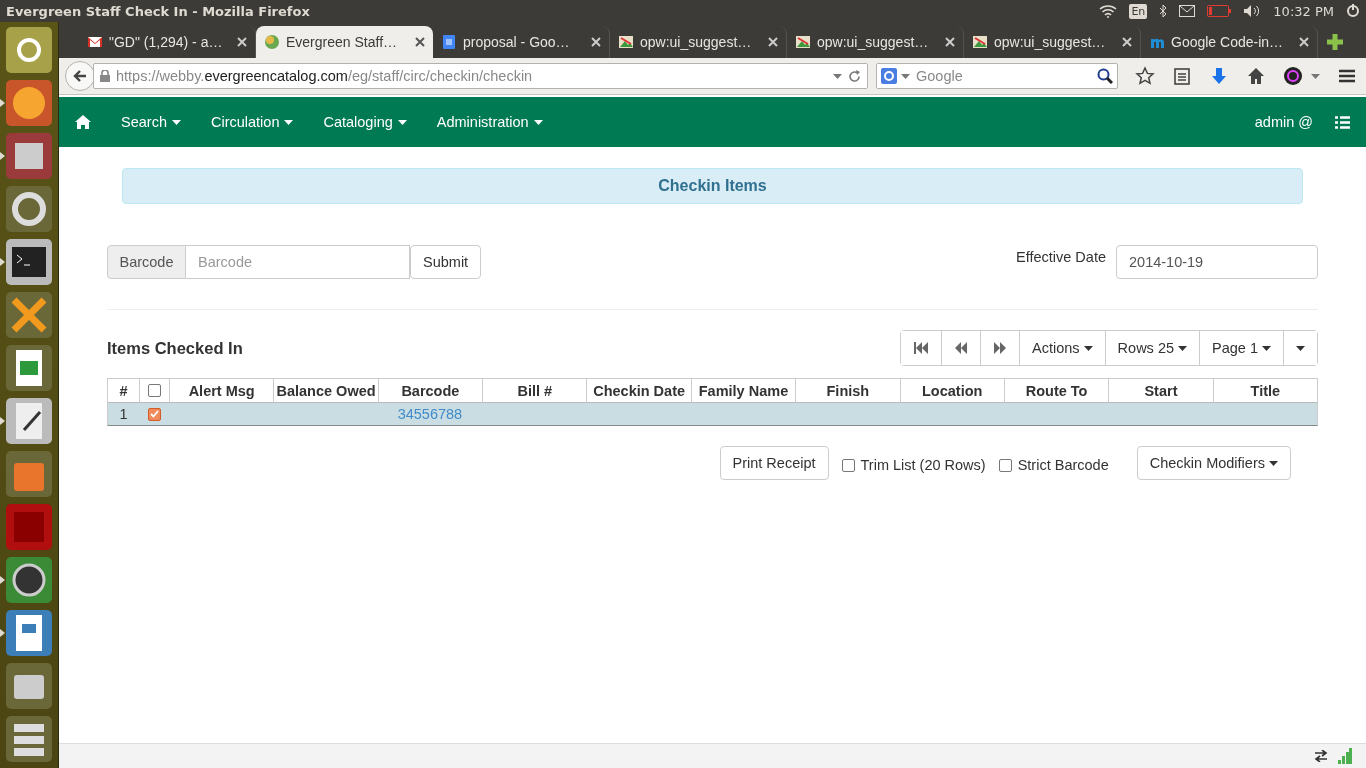  What do you see at coordinates (489, 122) in the screenshot?
I see `nav-menu: Administration` at bounding box center [489, 122].